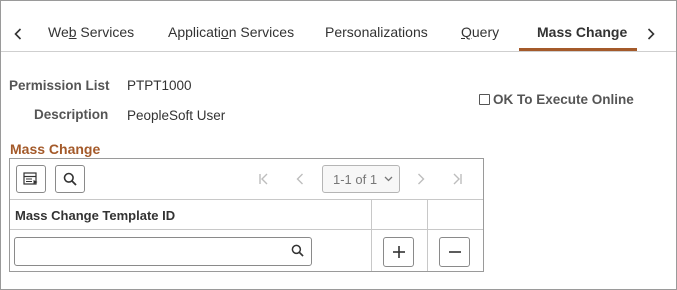 This screenshot has width=677, height=290. What do you see at coordinates (264, 179) in the screenshot?
I see `first-page-icon` at bounding box center [264, 179].